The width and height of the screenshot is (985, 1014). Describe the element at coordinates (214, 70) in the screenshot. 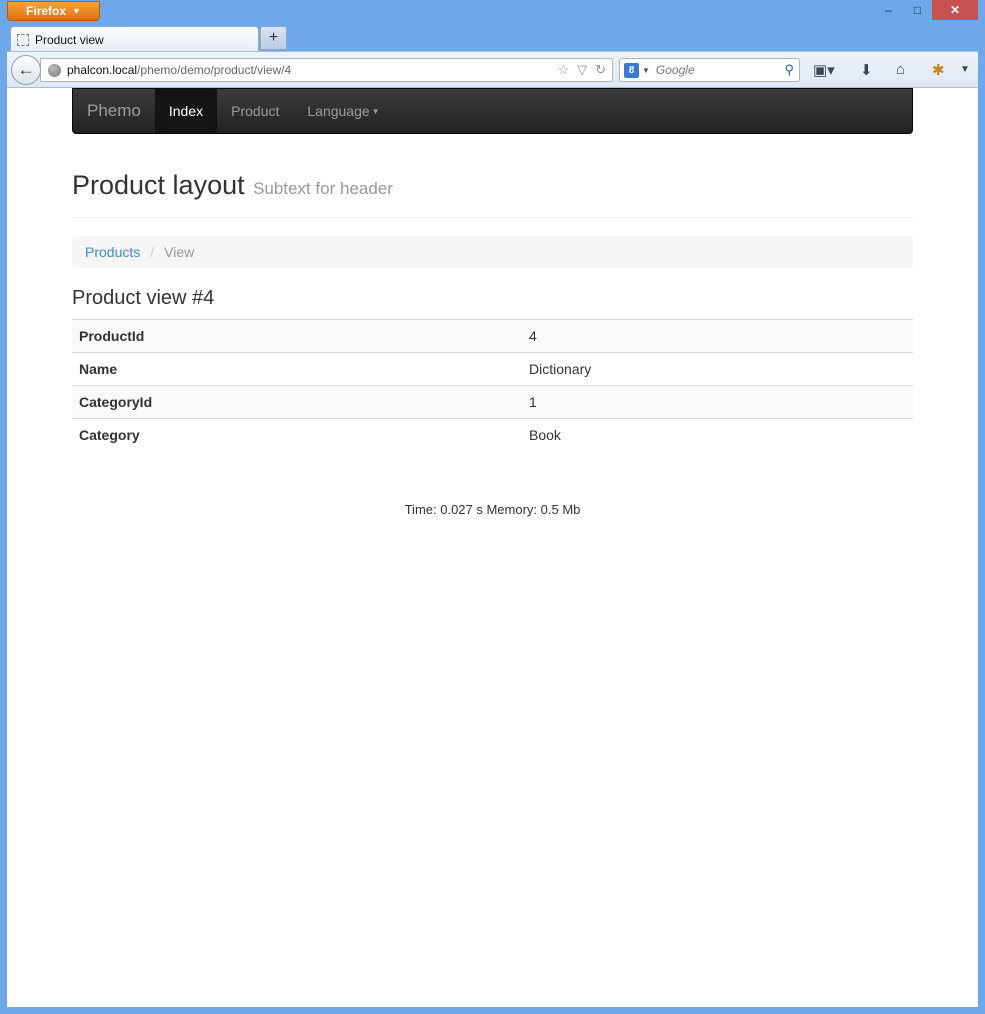

I see `url-path: /phemo/demo/product/view/4` at that location.